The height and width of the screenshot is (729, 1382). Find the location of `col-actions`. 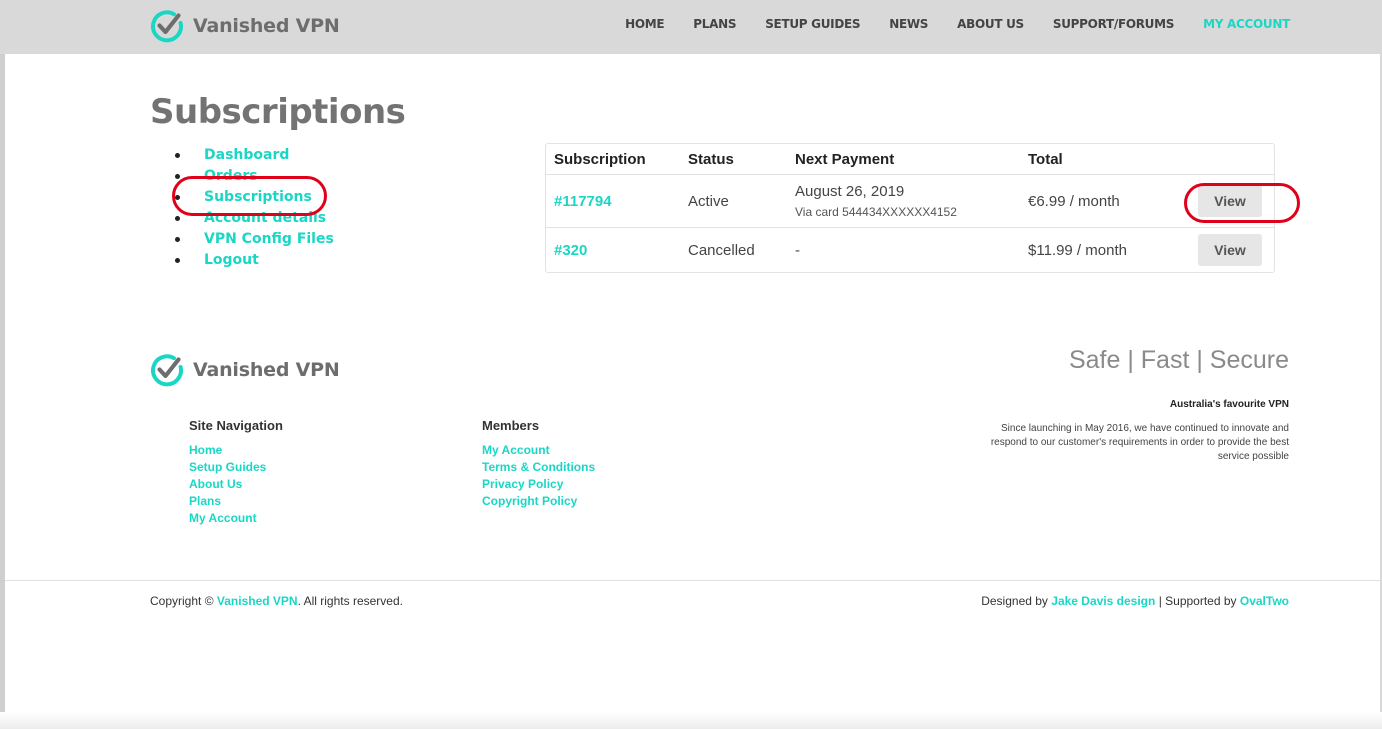

col-actions is located at coordinates (1226, 159).